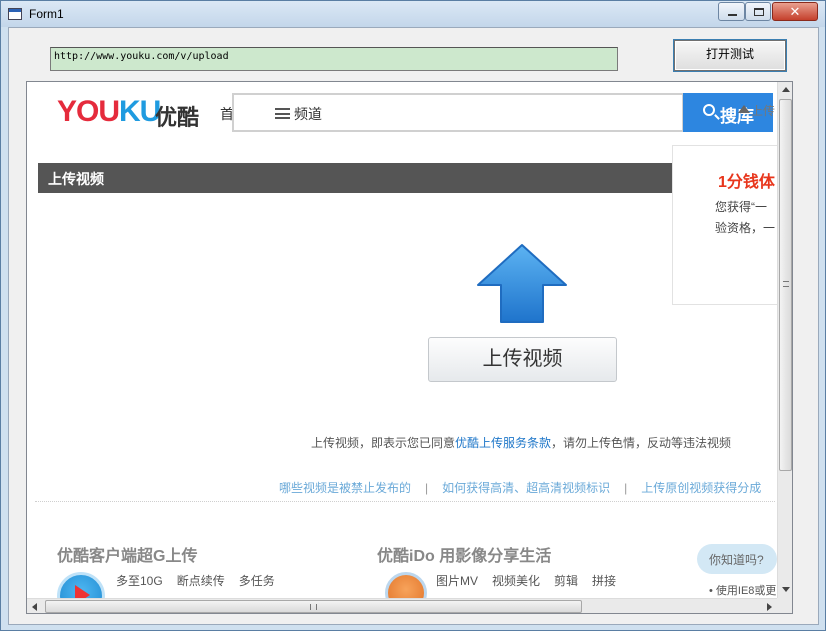  I want to click on maximize-button, so click(758, 11).